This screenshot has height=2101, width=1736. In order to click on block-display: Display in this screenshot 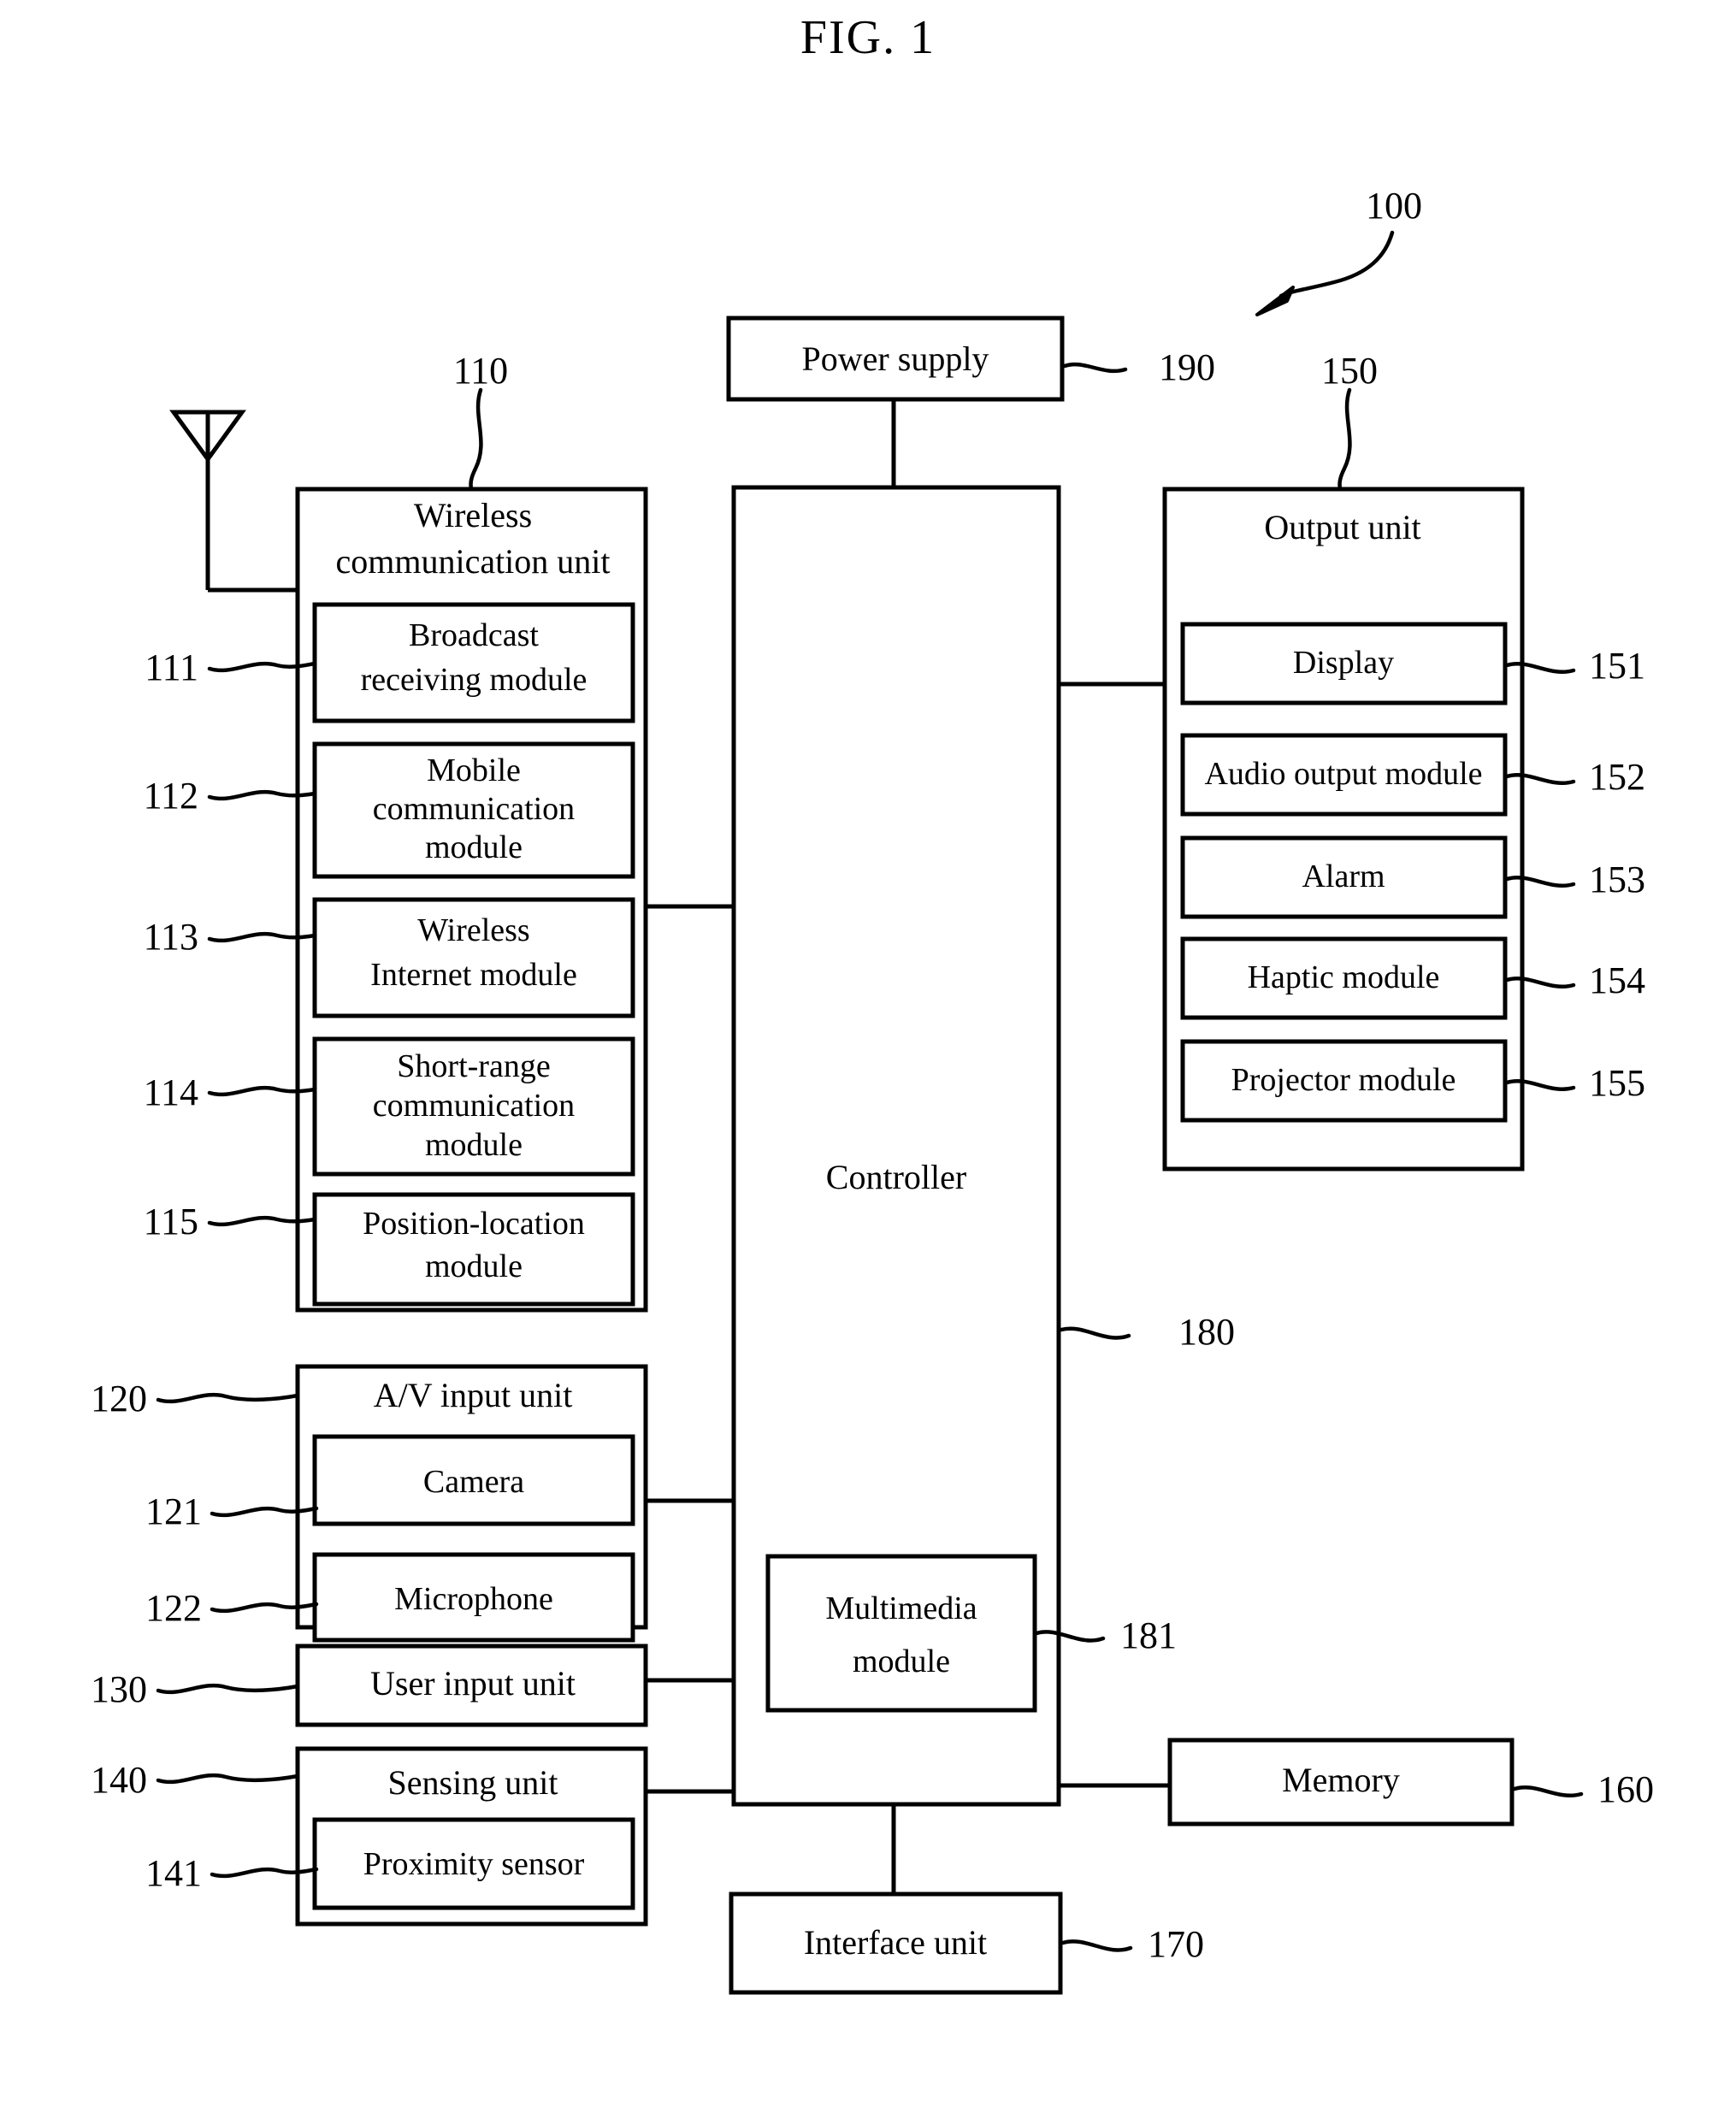, I will do `click(1344, 663)`.